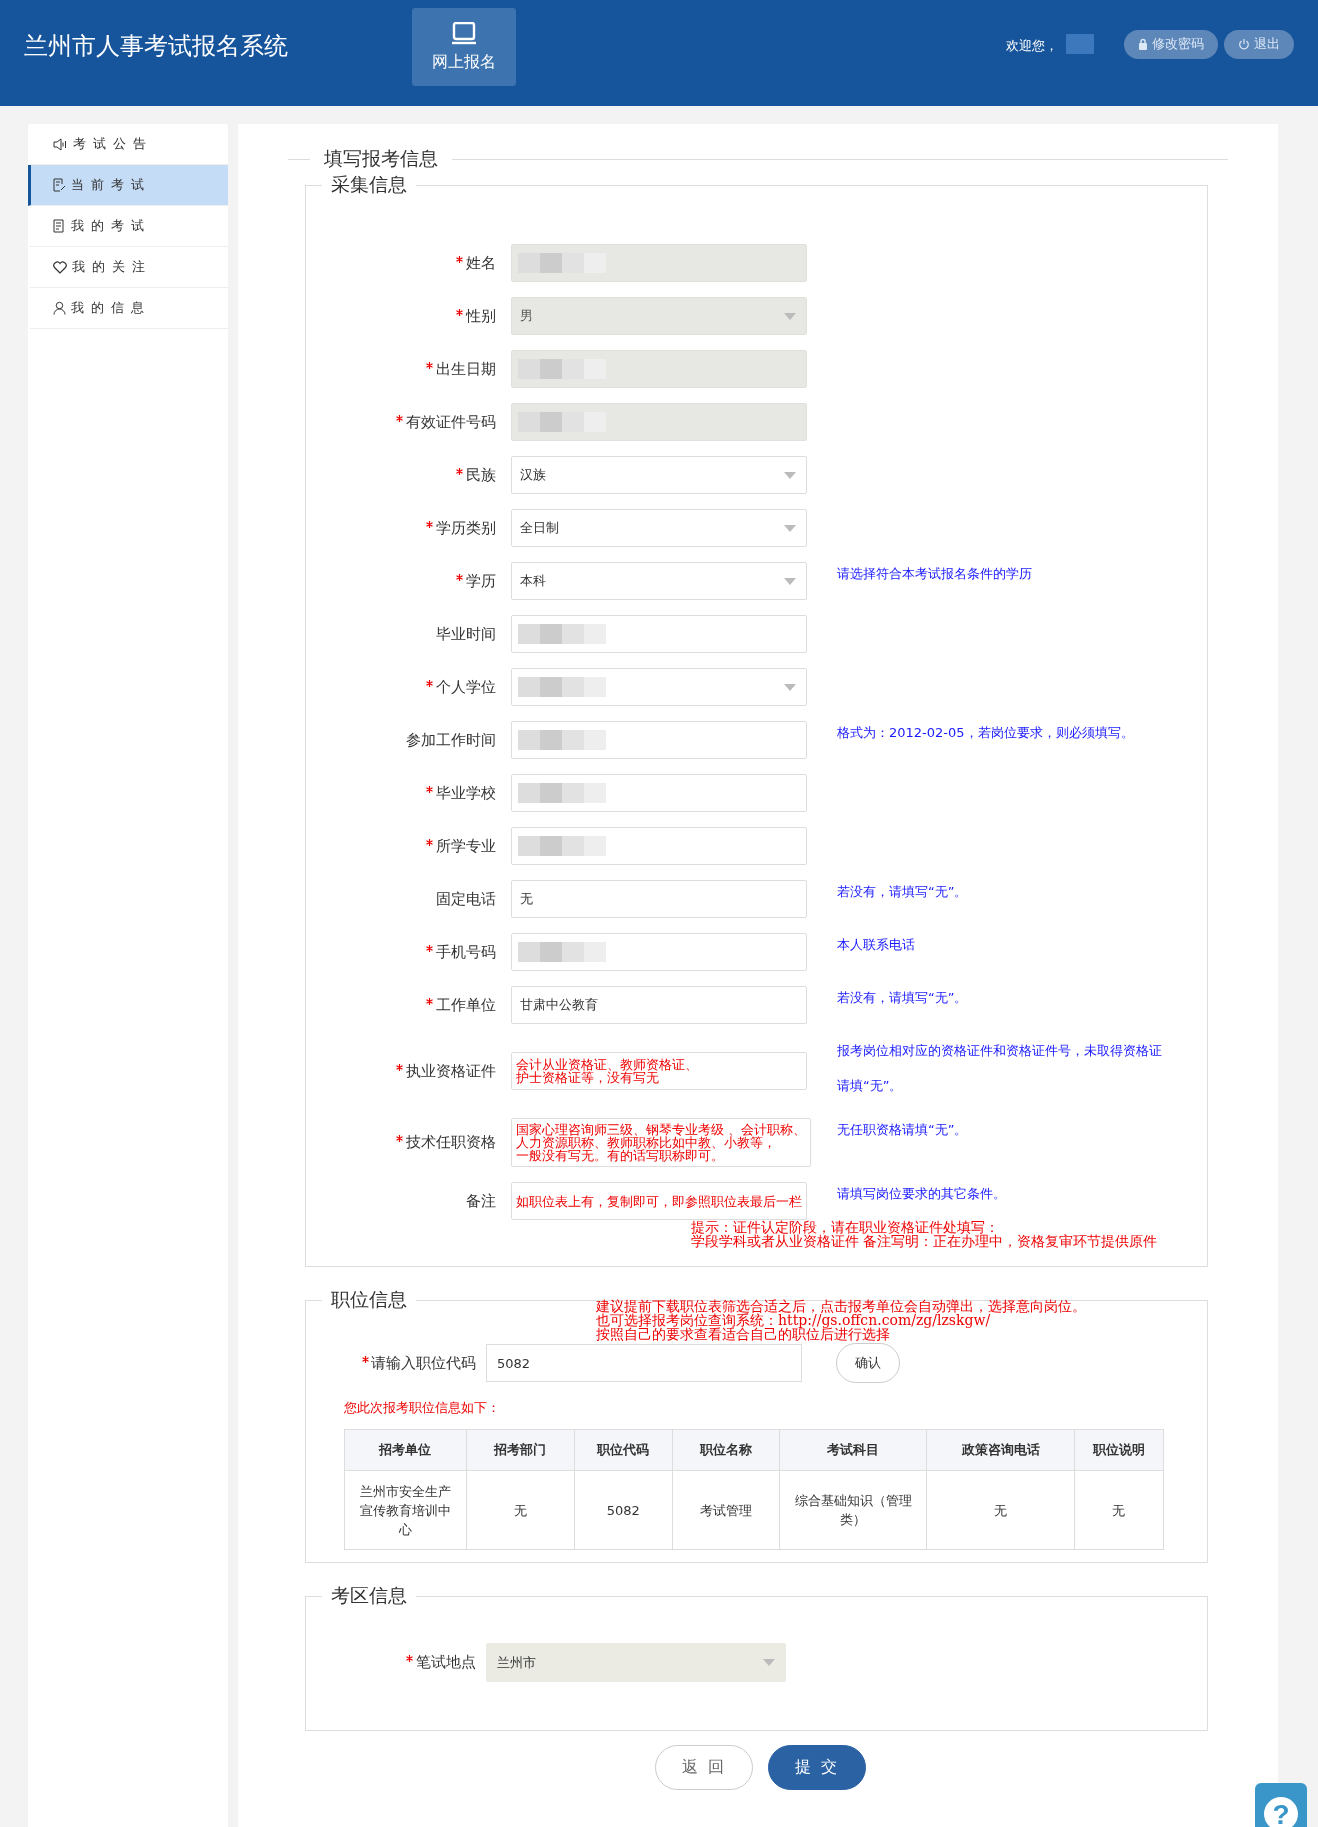 The image size is (1318, 1827). Describe the element at coordinates (59, 185) in the screenshot. I see `document-pencil-icon` at that location.